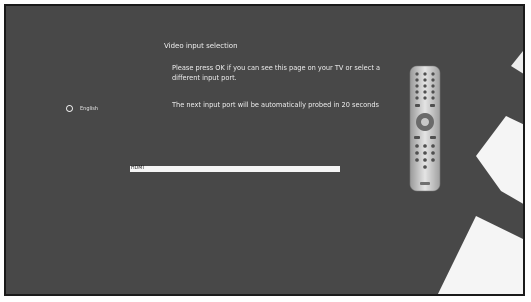  I want to click on input-port-bar-fill, so click(235, 169).